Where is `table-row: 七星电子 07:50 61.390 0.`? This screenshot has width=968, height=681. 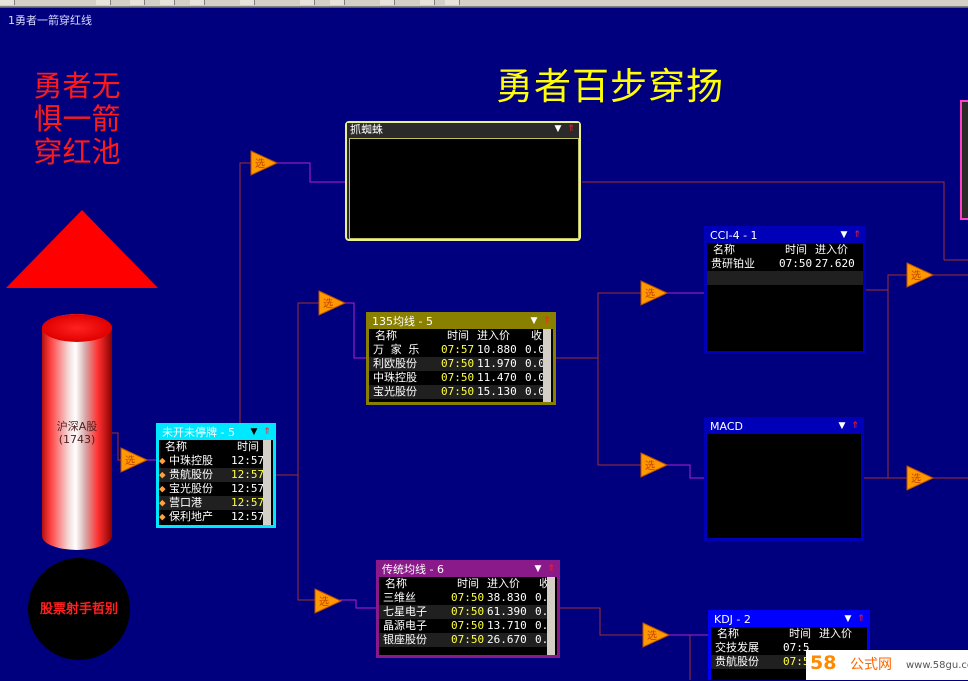 table-row: 七星电子 07:50 61.390 0. is located at coordinates (463, 612).